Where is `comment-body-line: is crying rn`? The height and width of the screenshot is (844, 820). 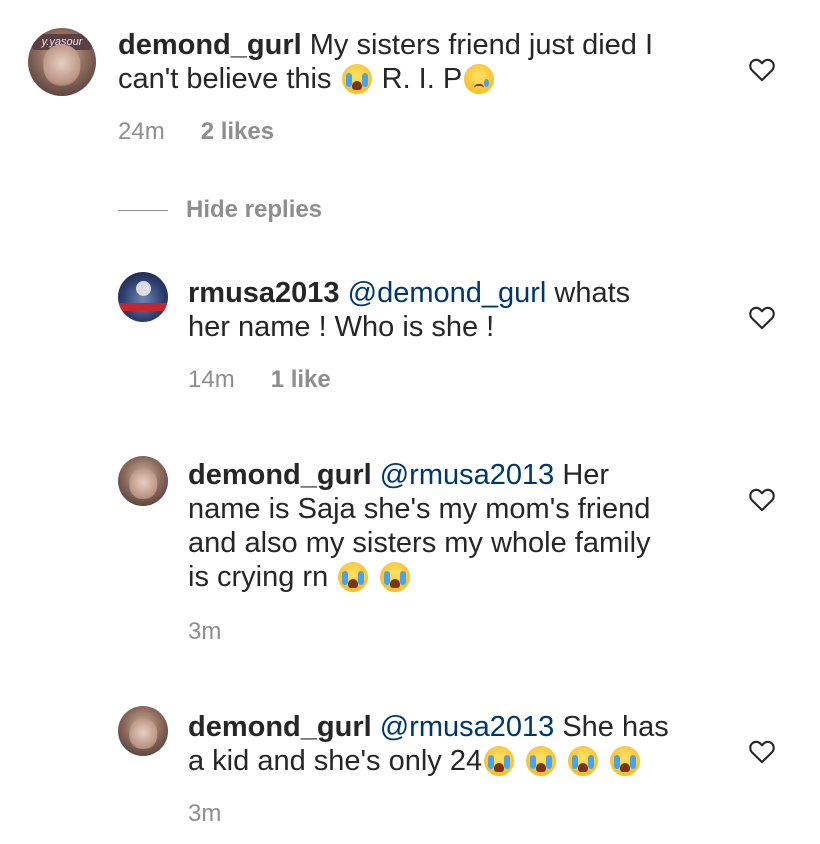
comment-body-line: is crying rn is located at coordinates (258, 577).